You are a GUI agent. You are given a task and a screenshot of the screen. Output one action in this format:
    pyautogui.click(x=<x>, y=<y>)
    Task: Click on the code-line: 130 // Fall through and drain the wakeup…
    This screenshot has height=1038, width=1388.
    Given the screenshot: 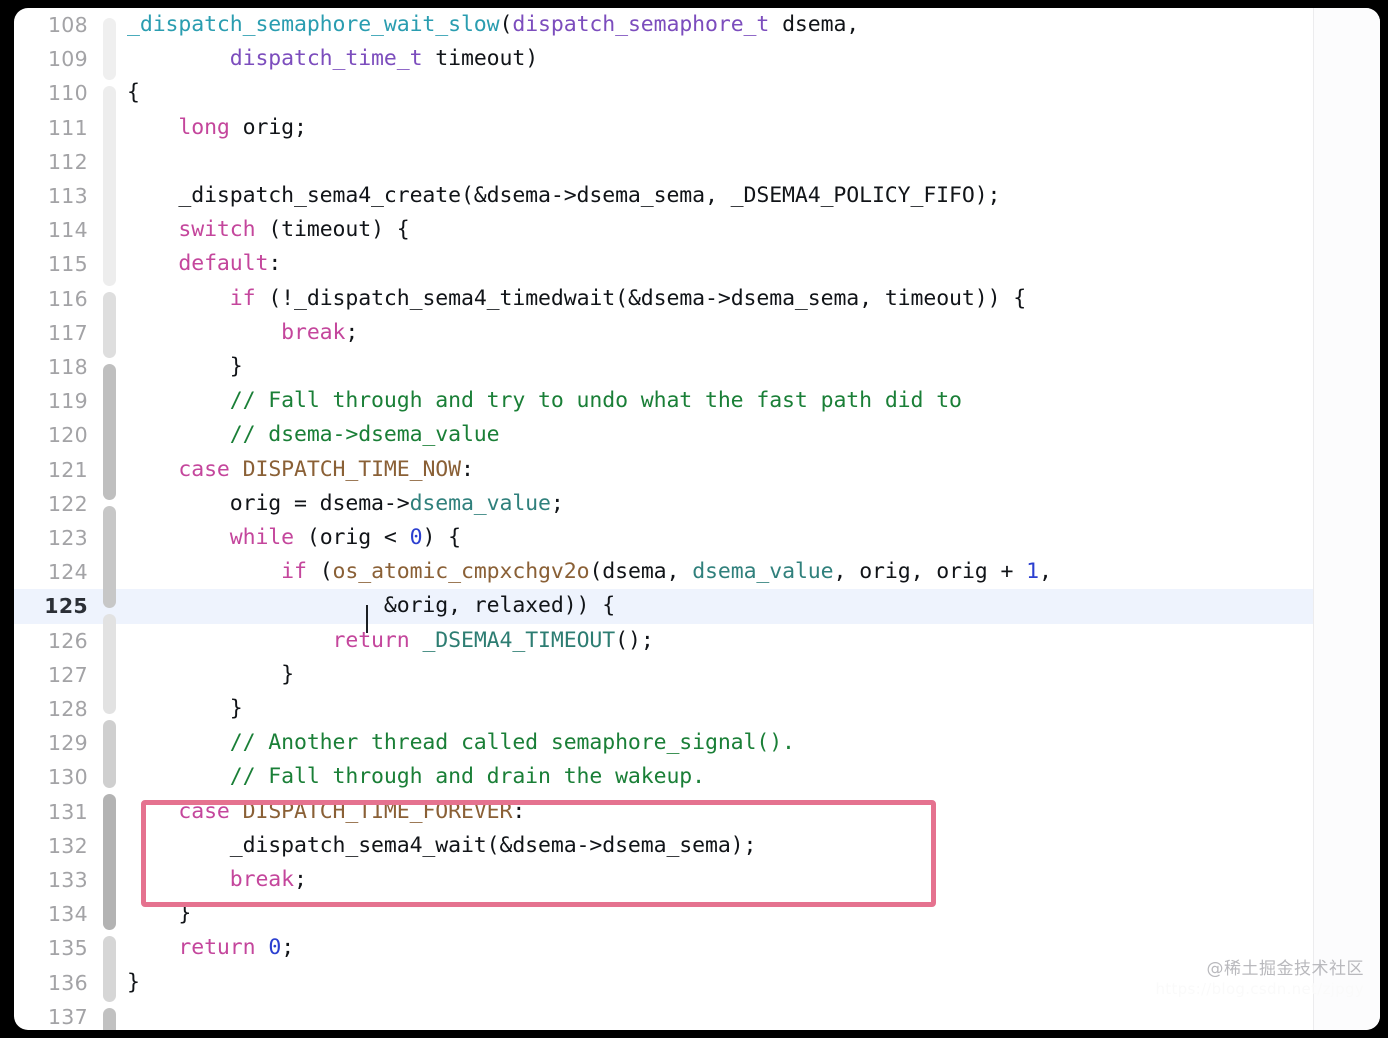 What is the action you would take?
    pyautogui.click(x=663, y=777)
    